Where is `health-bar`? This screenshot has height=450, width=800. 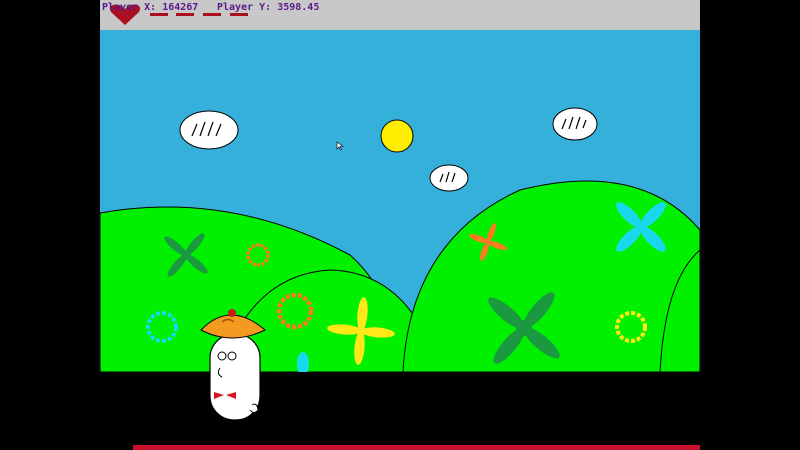 health-bar is located at coordinates (416, 447).